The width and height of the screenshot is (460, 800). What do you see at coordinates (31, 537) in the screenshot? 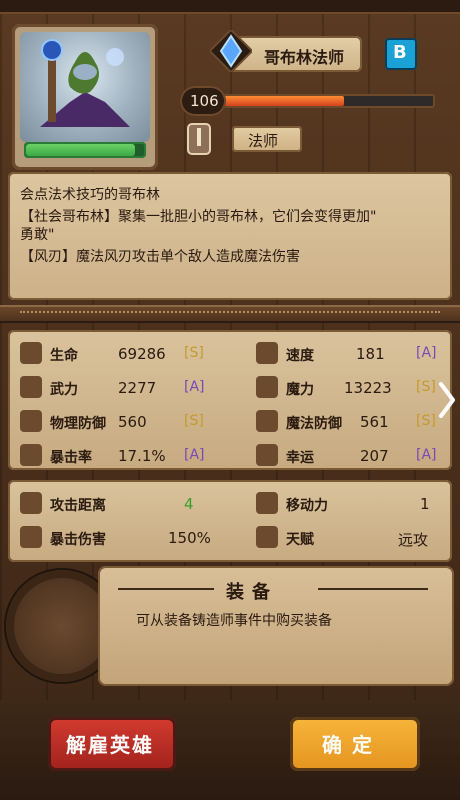
I see `crit-damage-icon` at bounding box center [31, 537].